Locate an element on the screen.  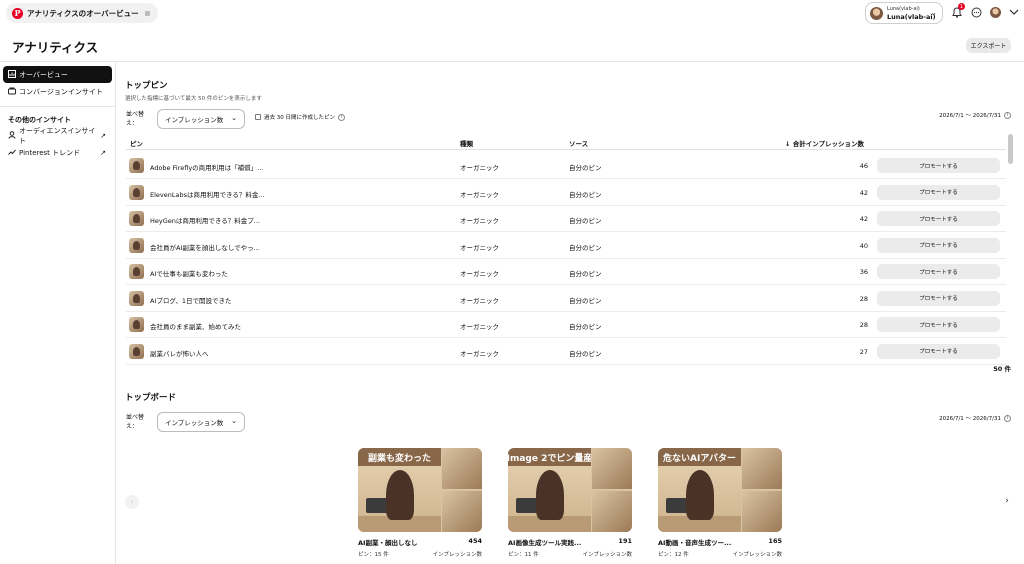
trend-icon is located at coordinates (12, 153).